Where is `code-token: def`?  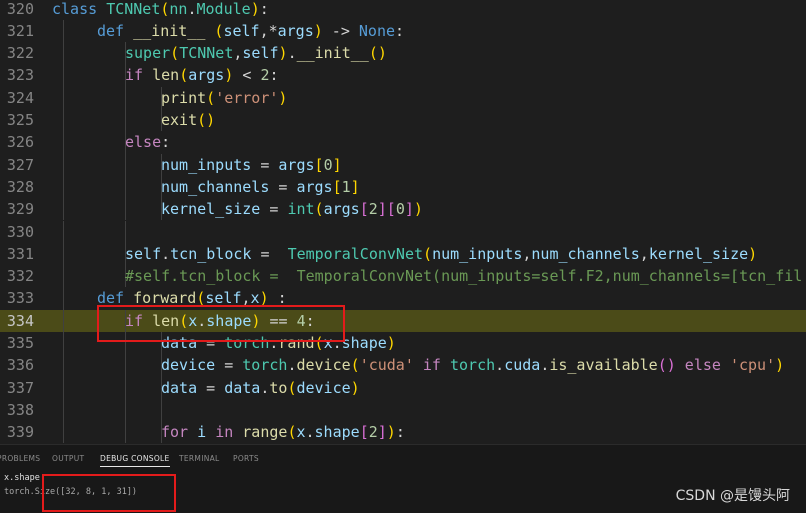
code-token: def is located at coordinates (115, 30).